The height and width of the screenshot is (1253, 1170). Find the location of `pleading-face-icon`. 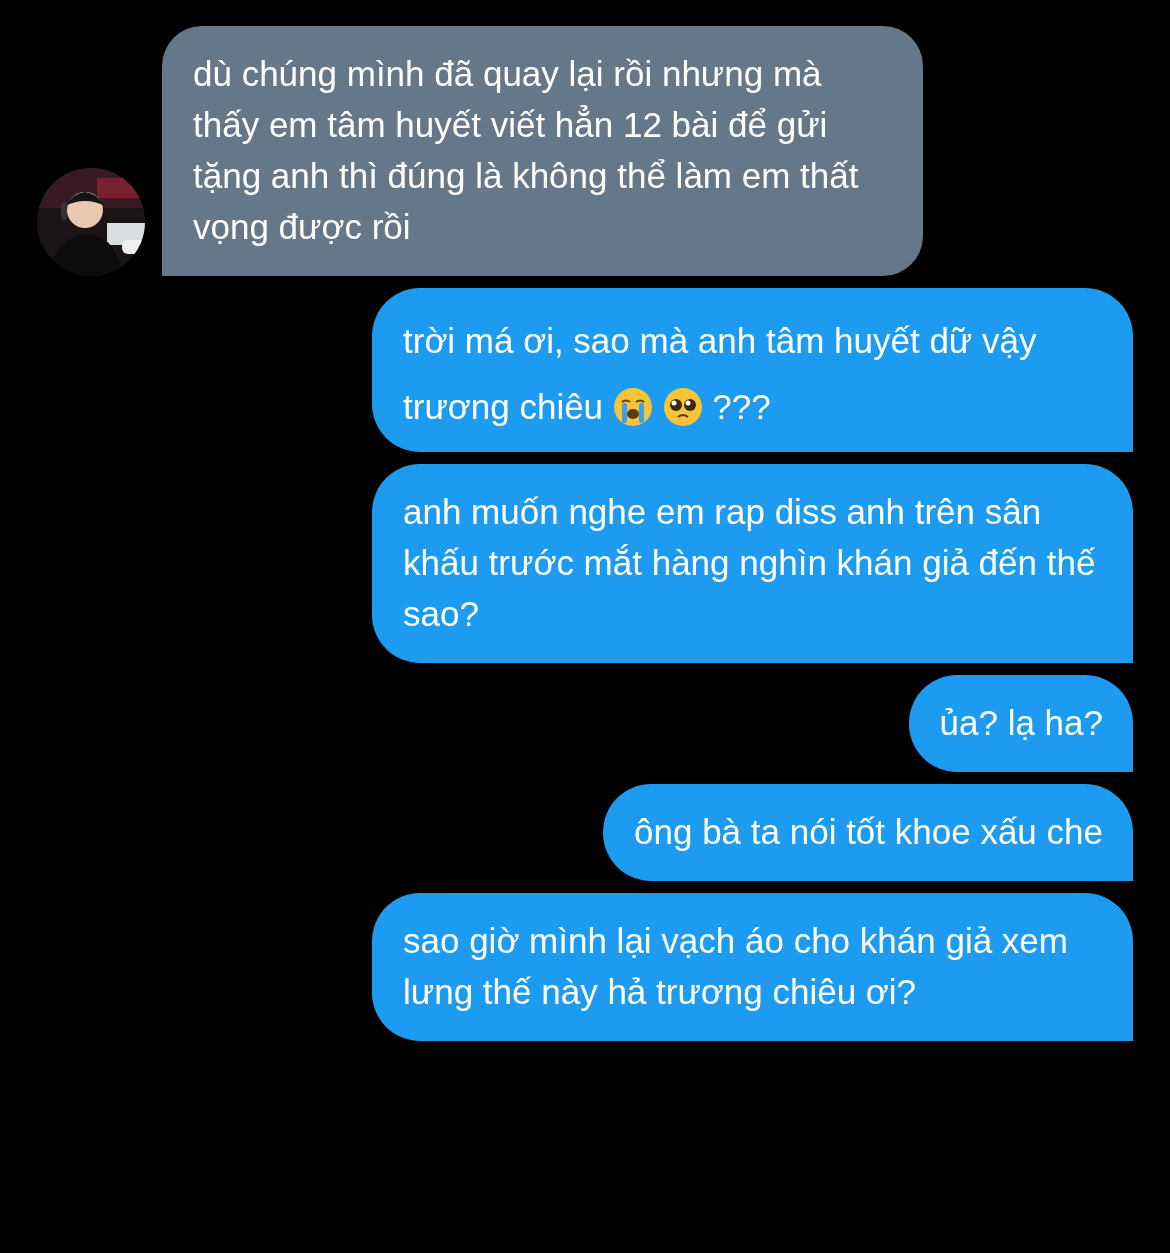

pleading-face-icon is located at coordinates (682, 407).